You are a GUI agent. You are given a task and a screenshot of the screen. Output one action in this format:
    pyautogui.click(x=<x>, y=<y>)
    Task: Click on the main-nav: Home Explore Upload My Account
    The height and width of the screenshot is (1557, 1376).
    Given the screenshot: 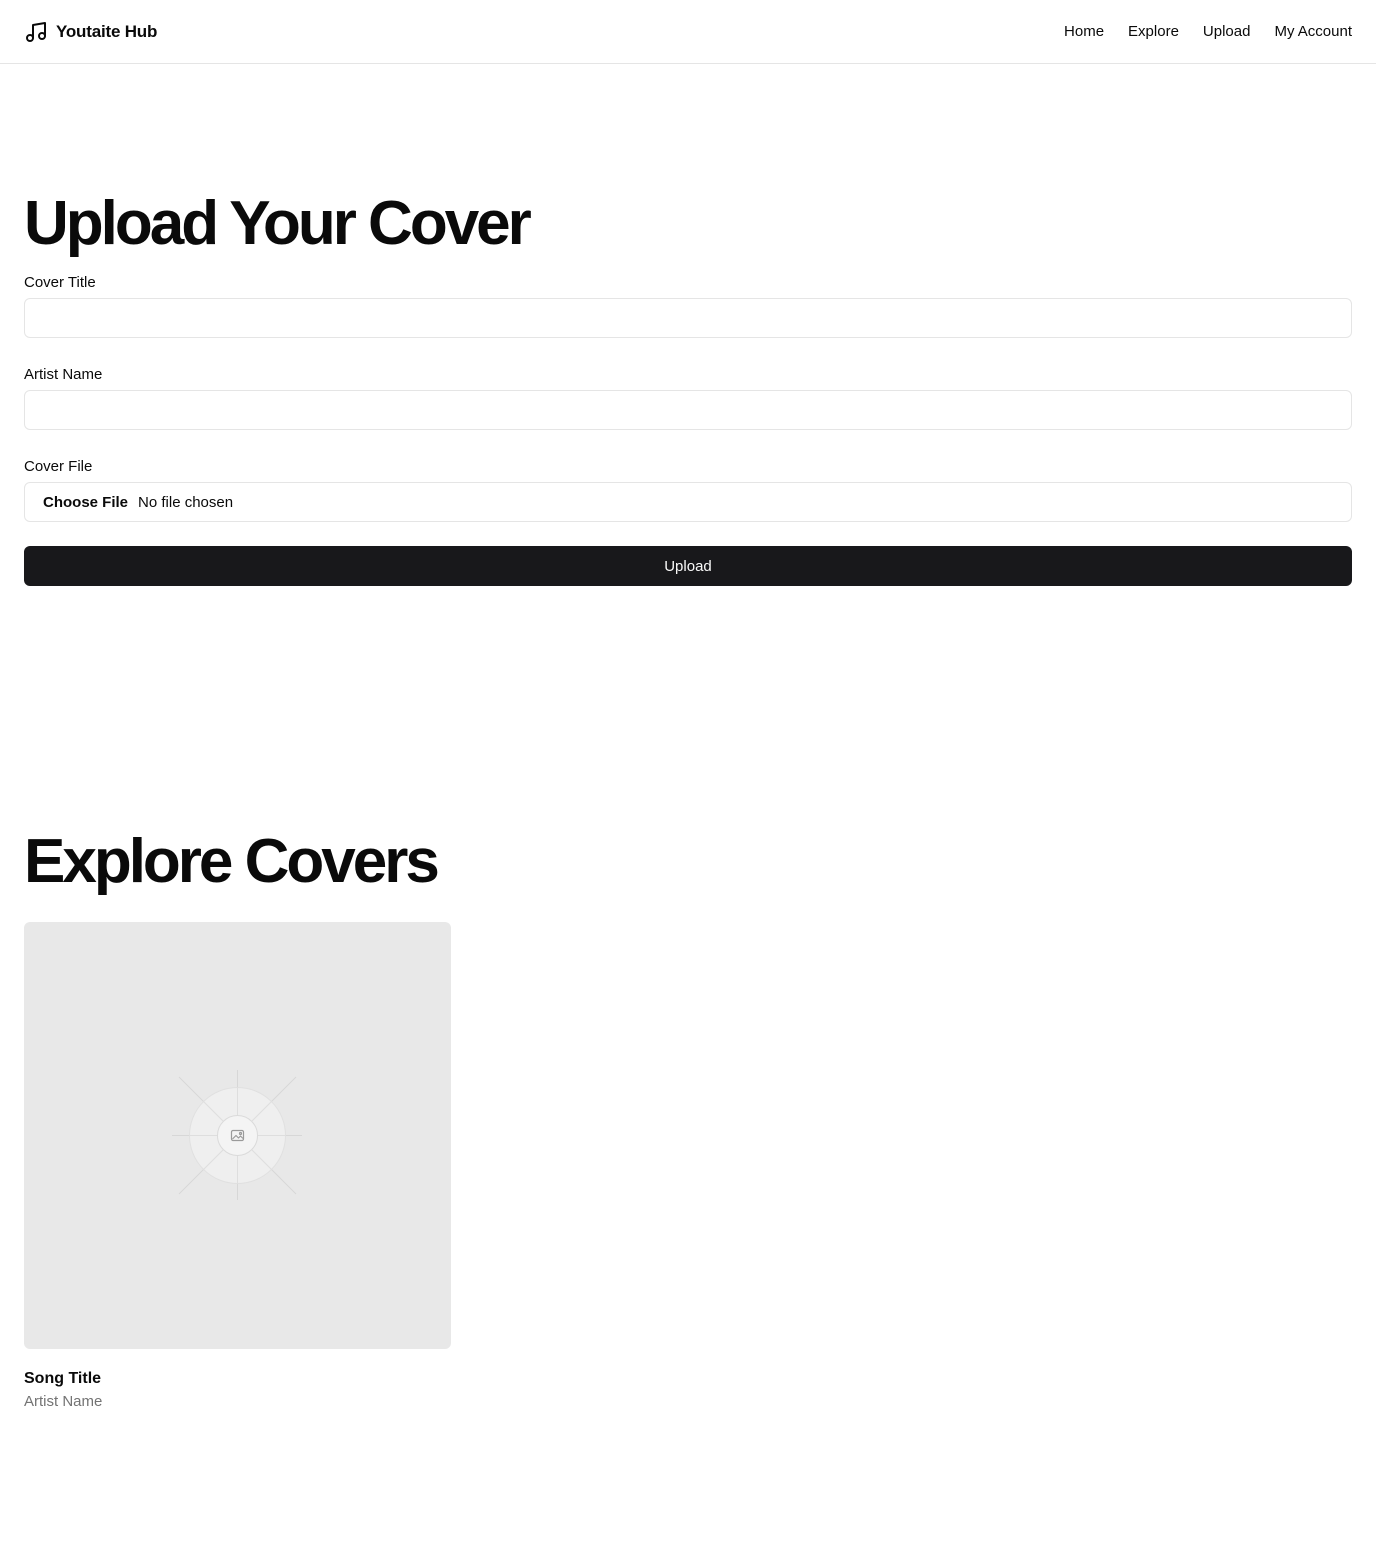 What is the action you would take?
    pyautogui.click(x=1208, y=31)
    